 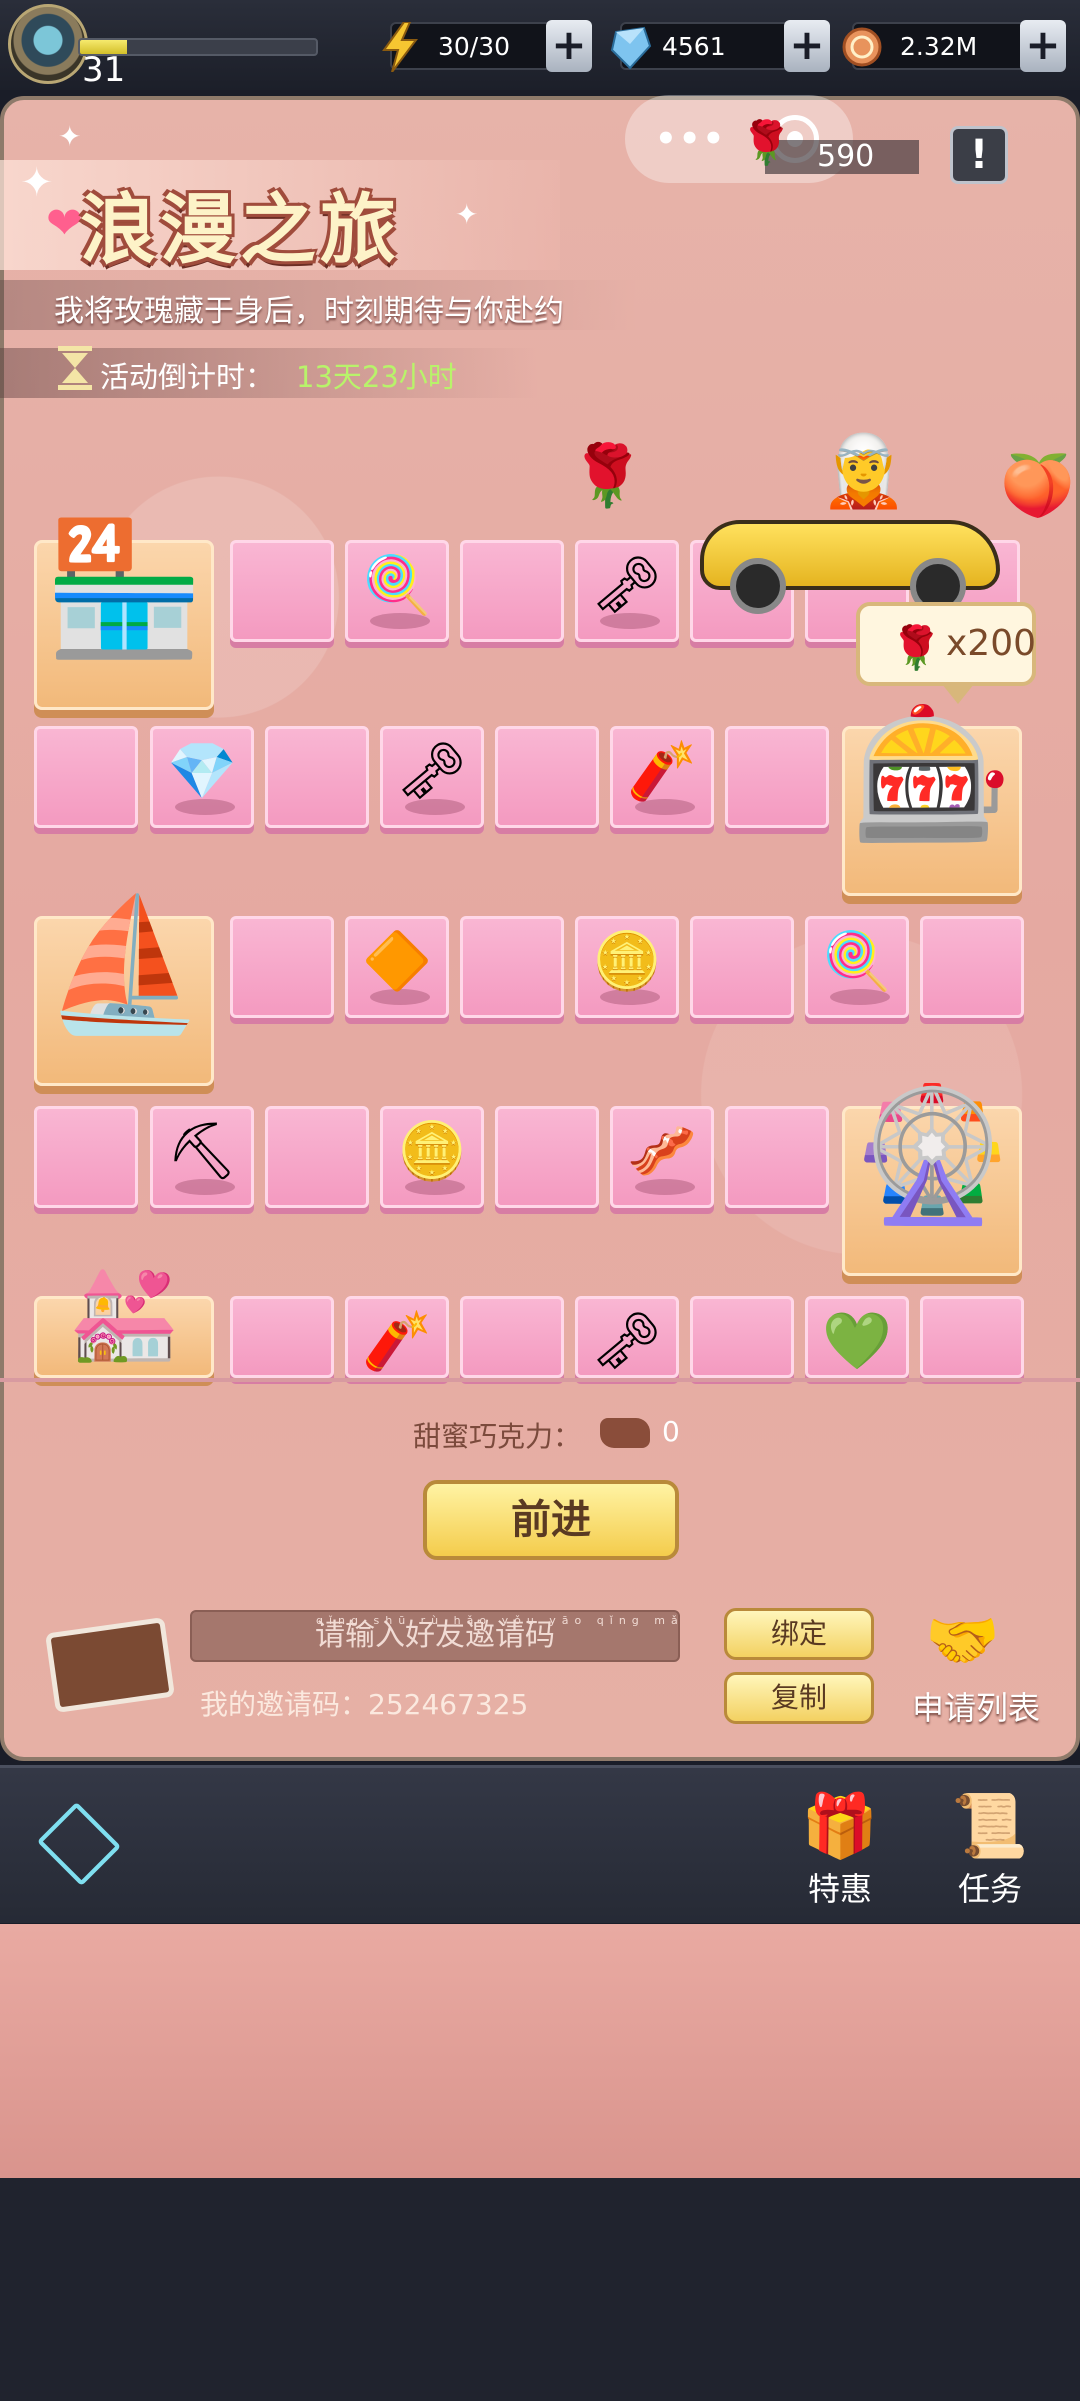 I want to click on background-panel, so click(x=540, y=2051).